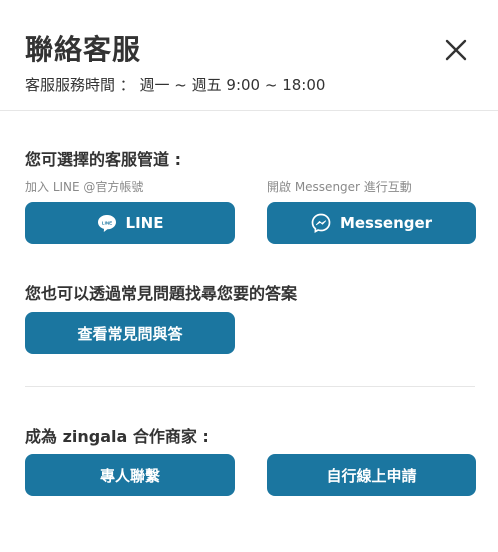  Describe the element at coordinates (117, 436) in the screenshot. I see `partner-title: 成為 zingala 合作商家 :` at that location.